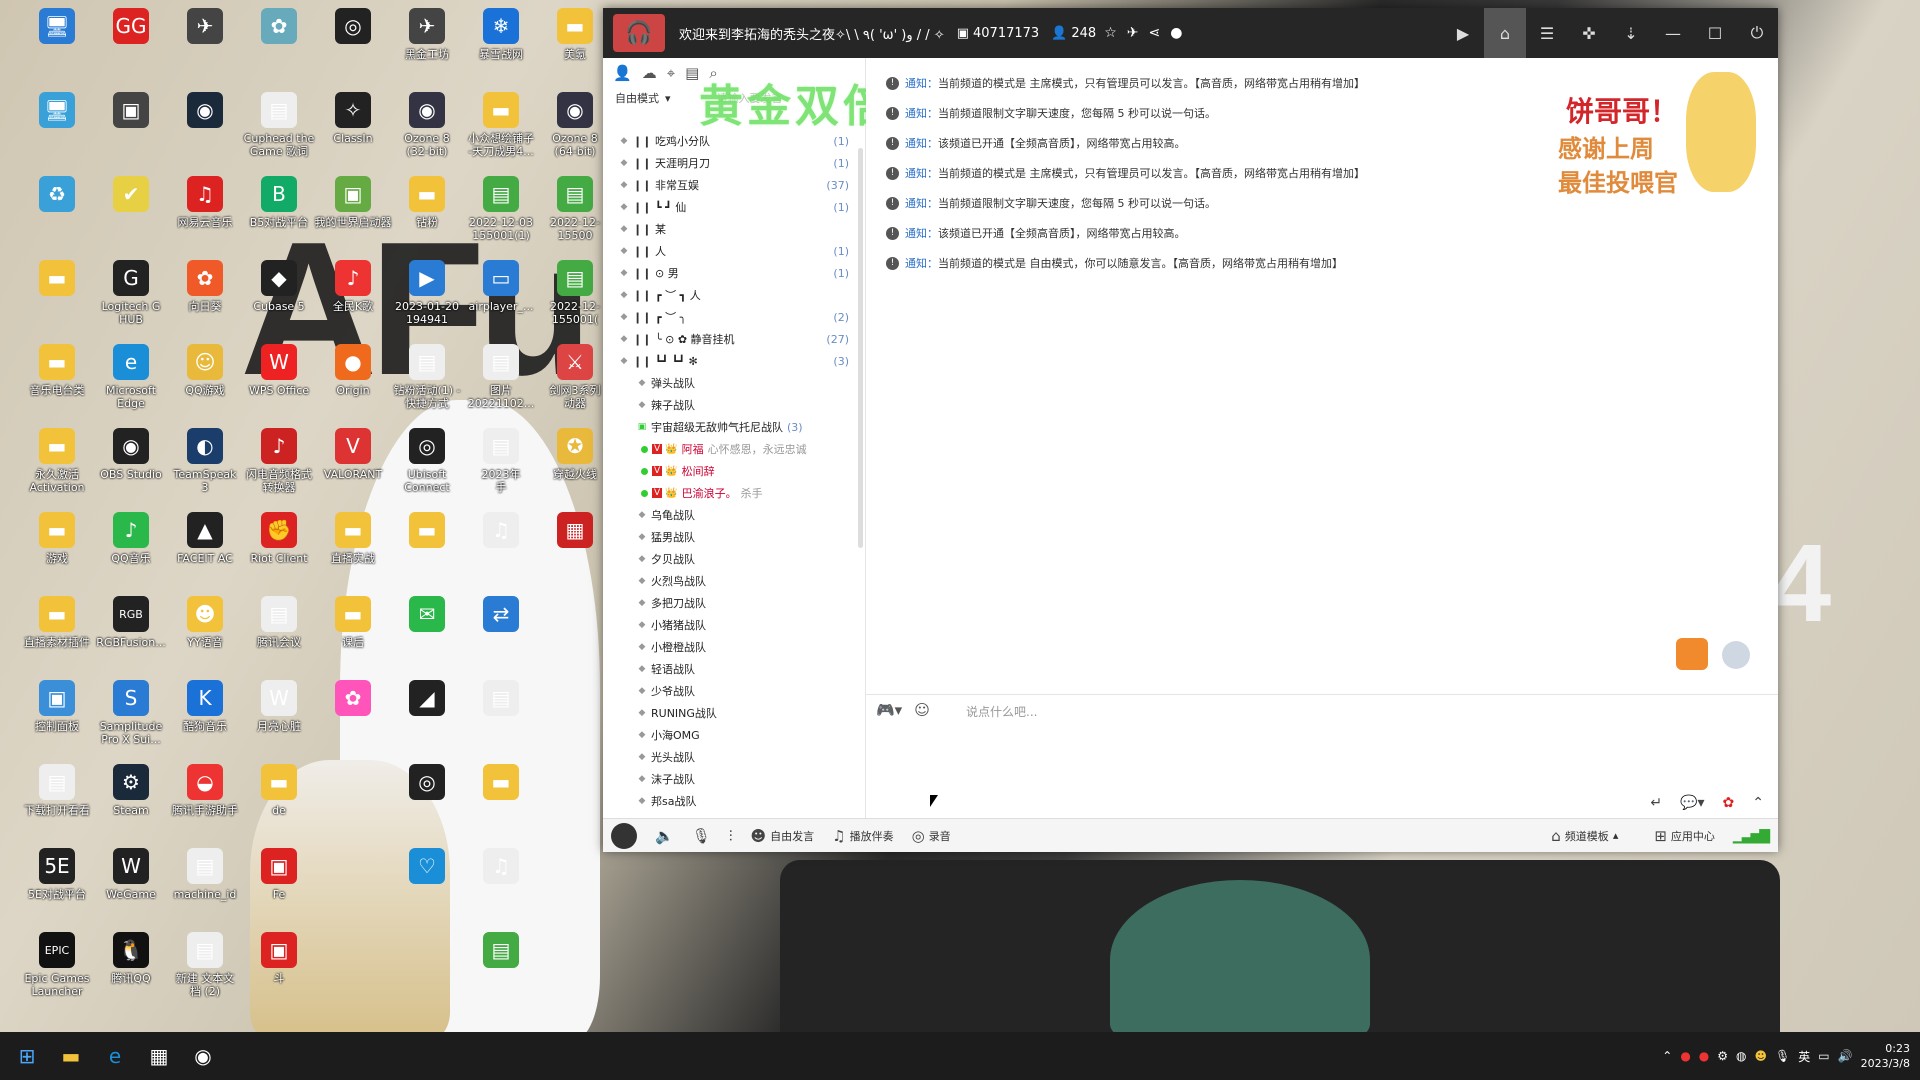 The height and width of the screenshot is (1080, 1920). Describe the element at coordinates (205, 202) in the screenshot. I see `desktop-icon: ♫ 网易云音乐` at that location.